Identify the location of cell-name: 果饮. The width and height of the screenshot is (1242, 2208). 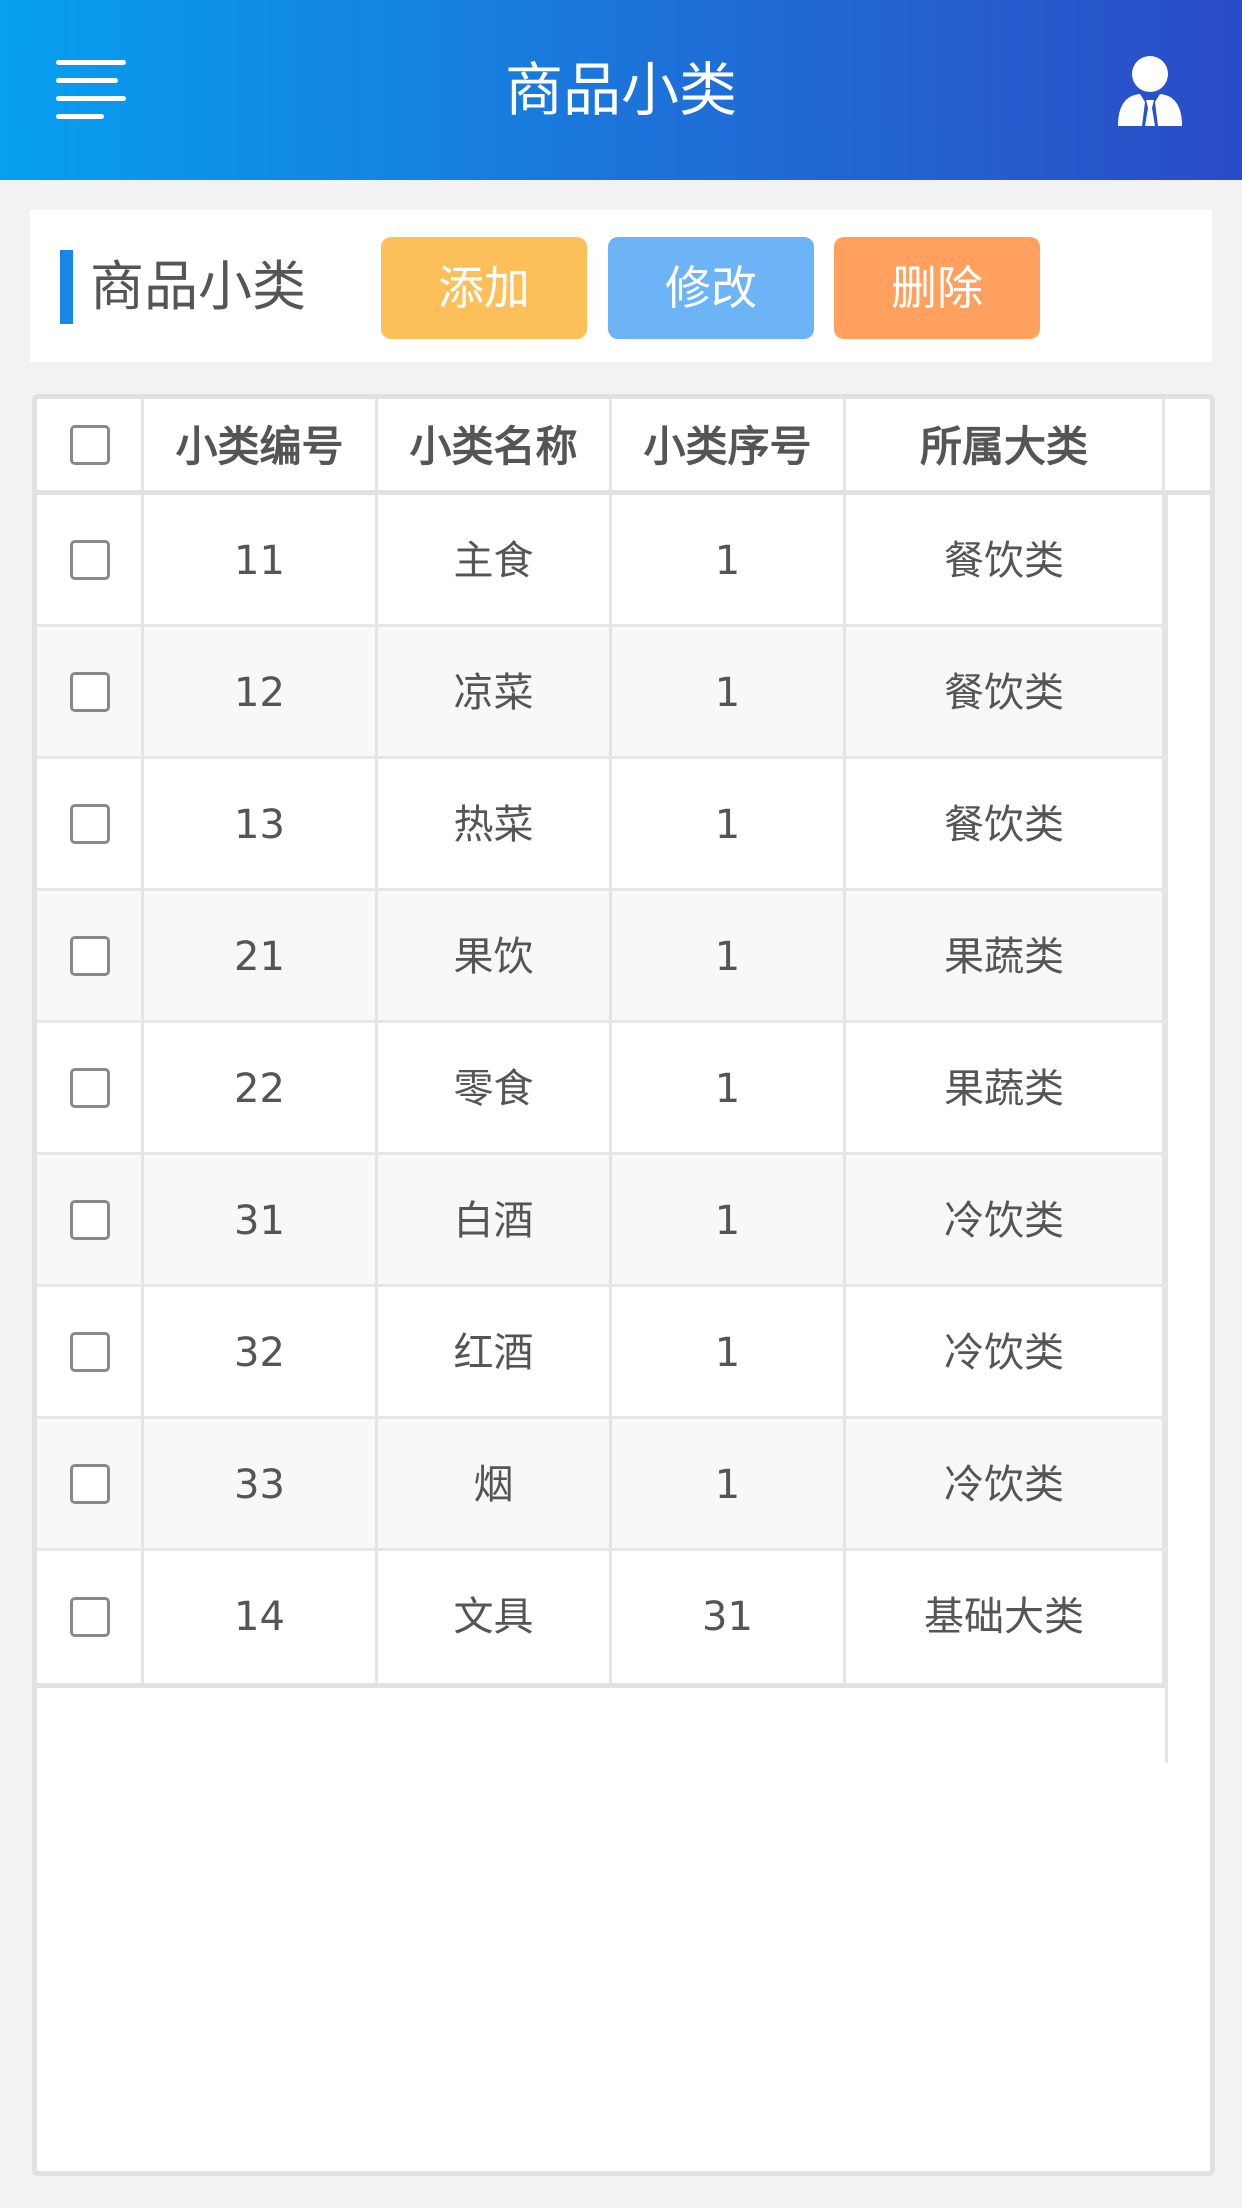
(492, 955).